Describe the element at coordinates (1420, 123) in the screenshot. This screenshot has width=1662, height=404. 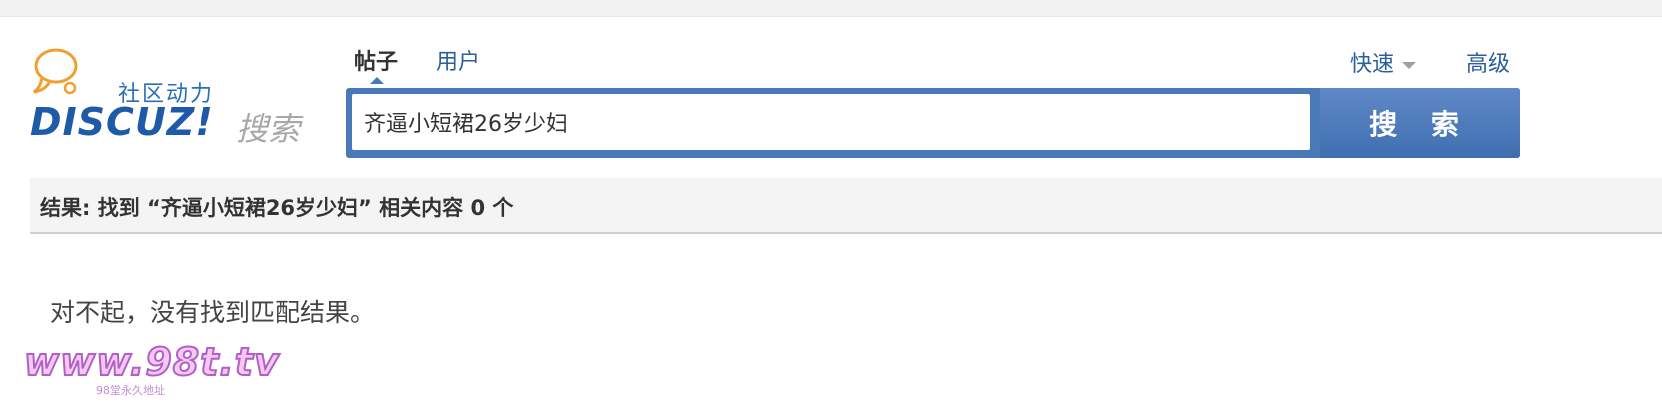
I see `search-button: 搜 索` at that location.